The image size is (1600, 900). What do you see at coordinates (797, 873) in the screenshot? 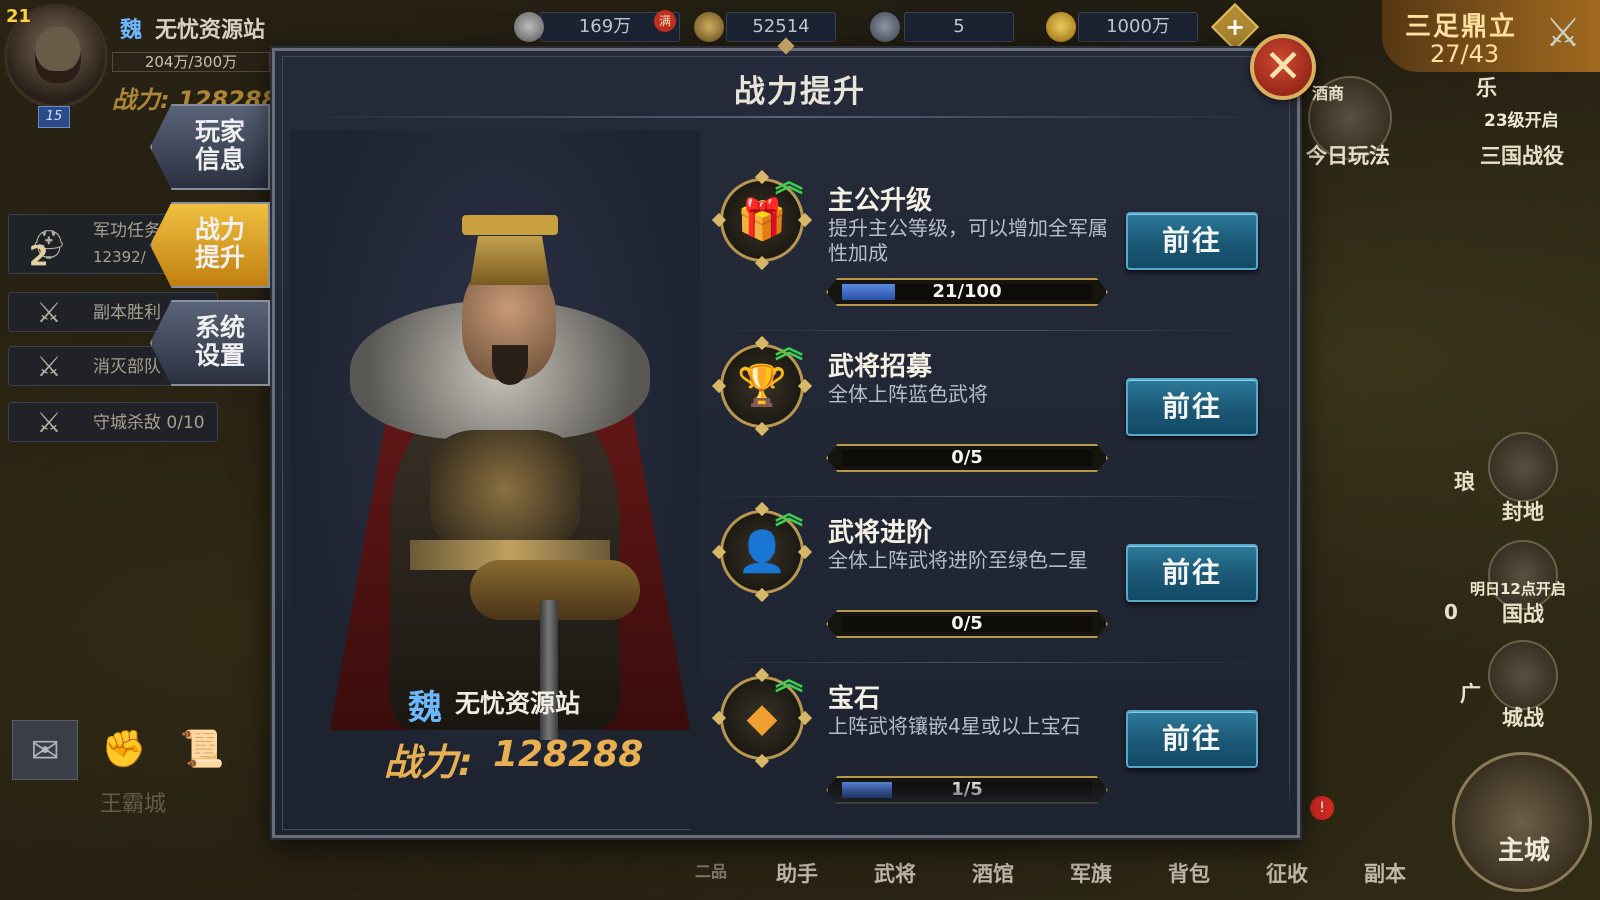
I see `nav-assistant: 助手` at bounding box center [797, 873].